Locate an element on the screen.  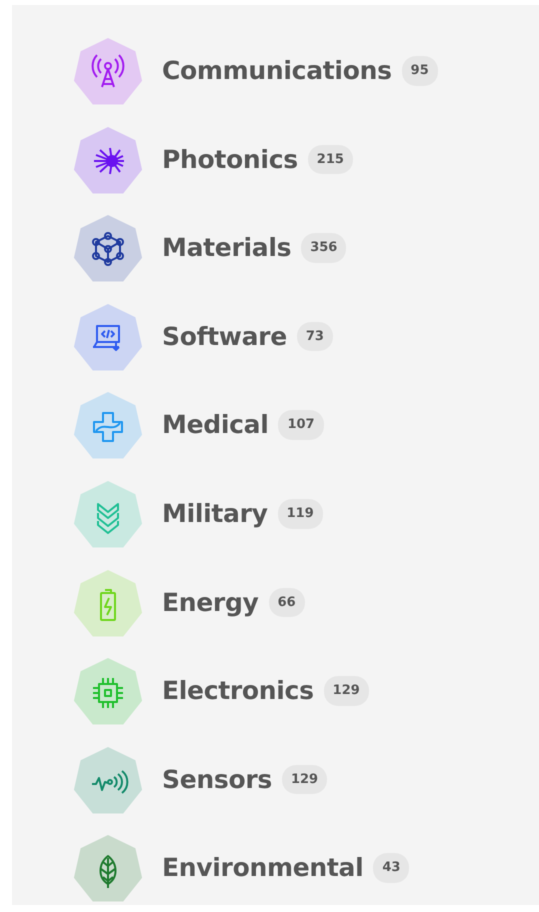
category-link: Photonics is located at coordinates (230, 160).